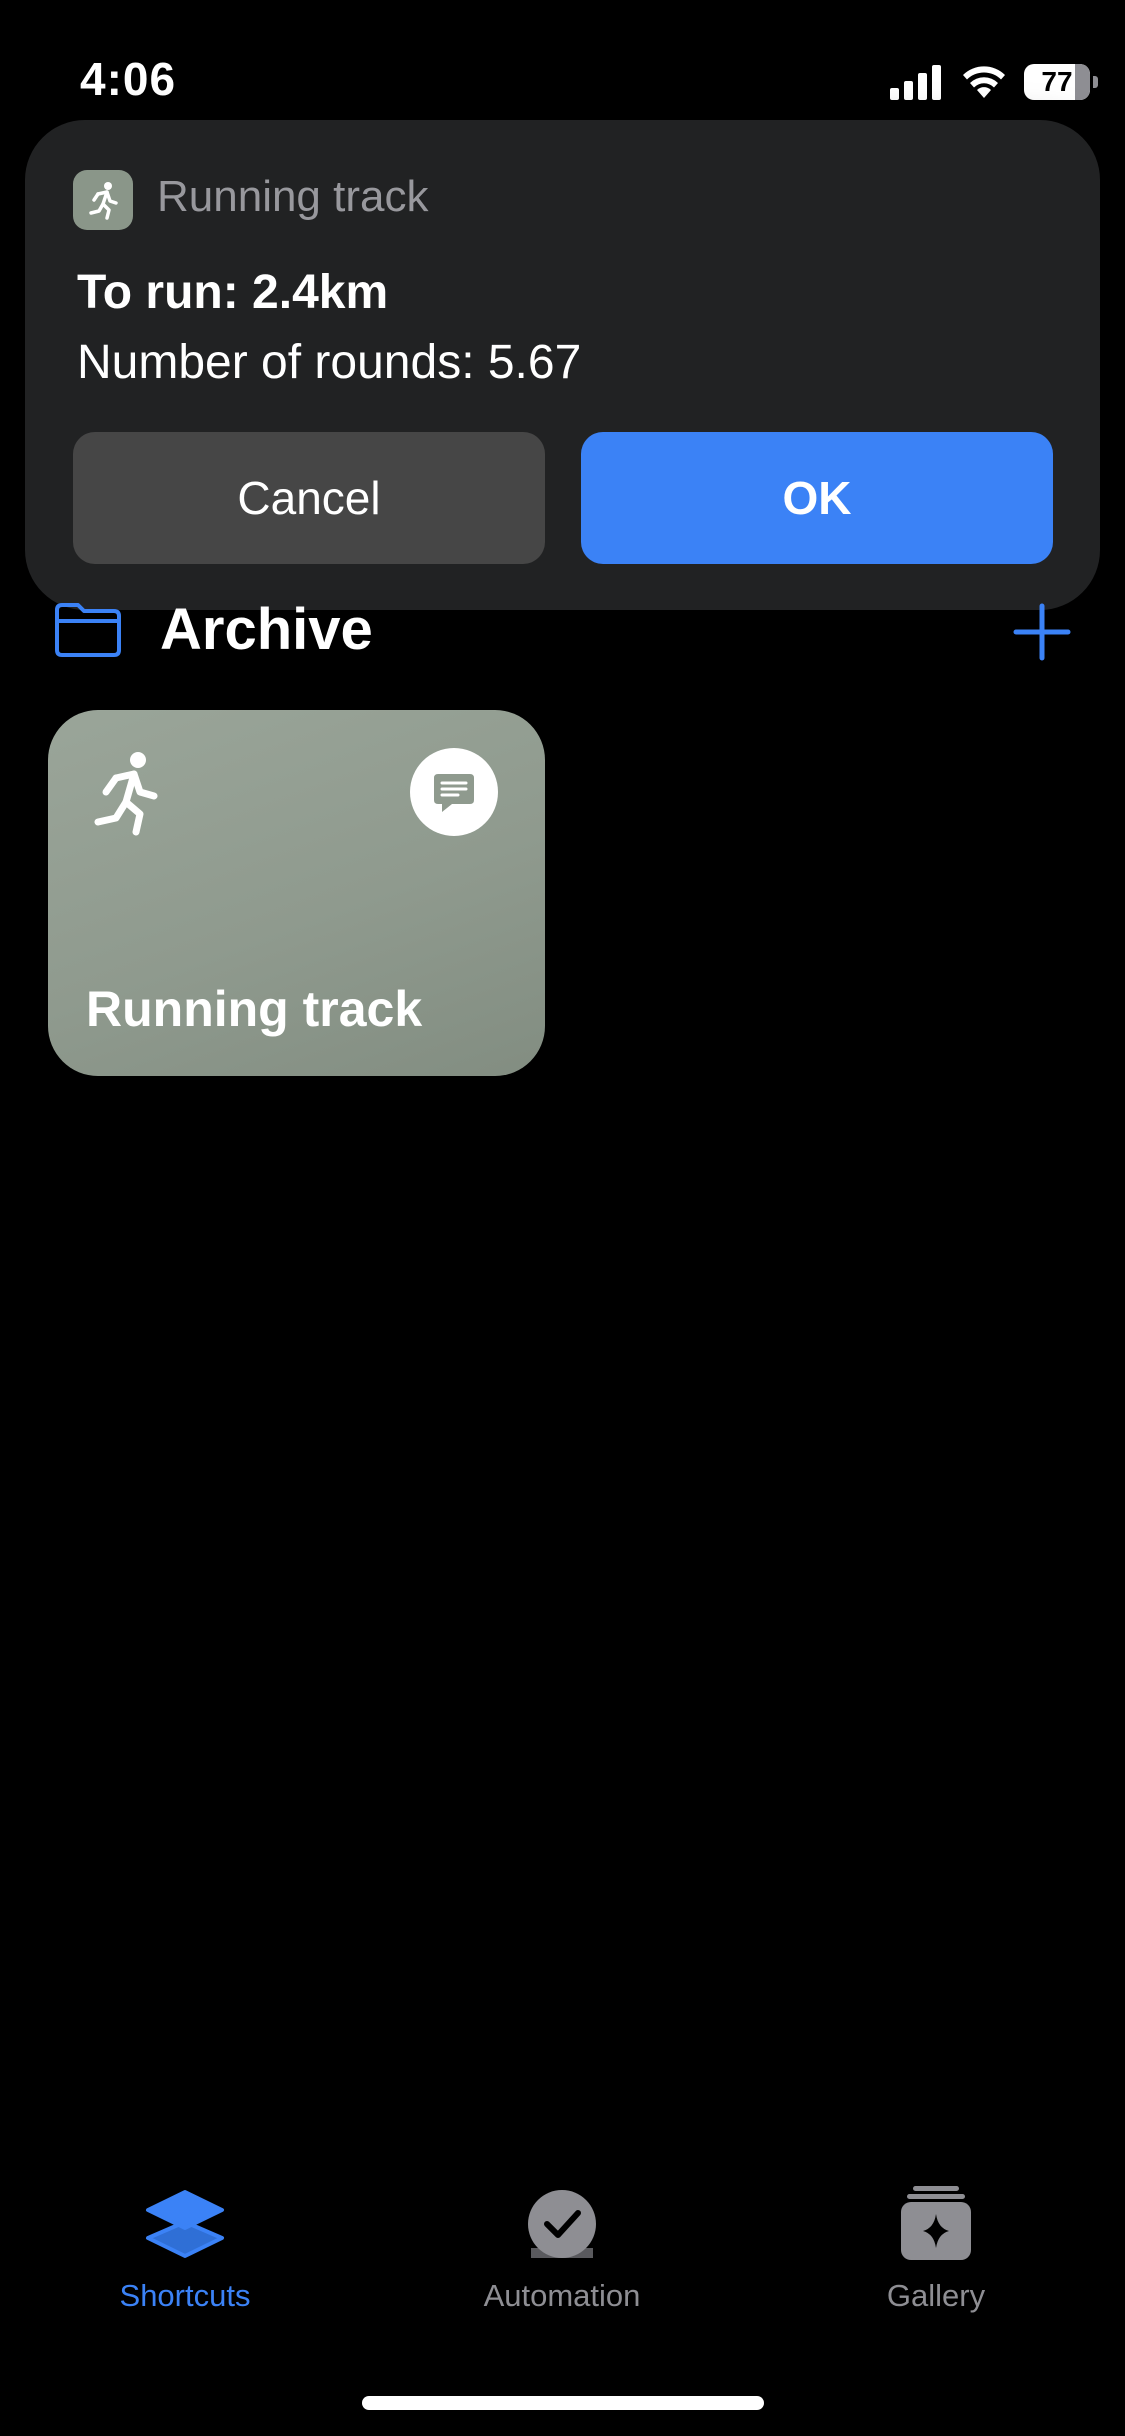  What do you see at coordinates (254, 1009) in the screenshot?
I see `shortcut-tile-title: Running track` at bounding box center [254, 1009].